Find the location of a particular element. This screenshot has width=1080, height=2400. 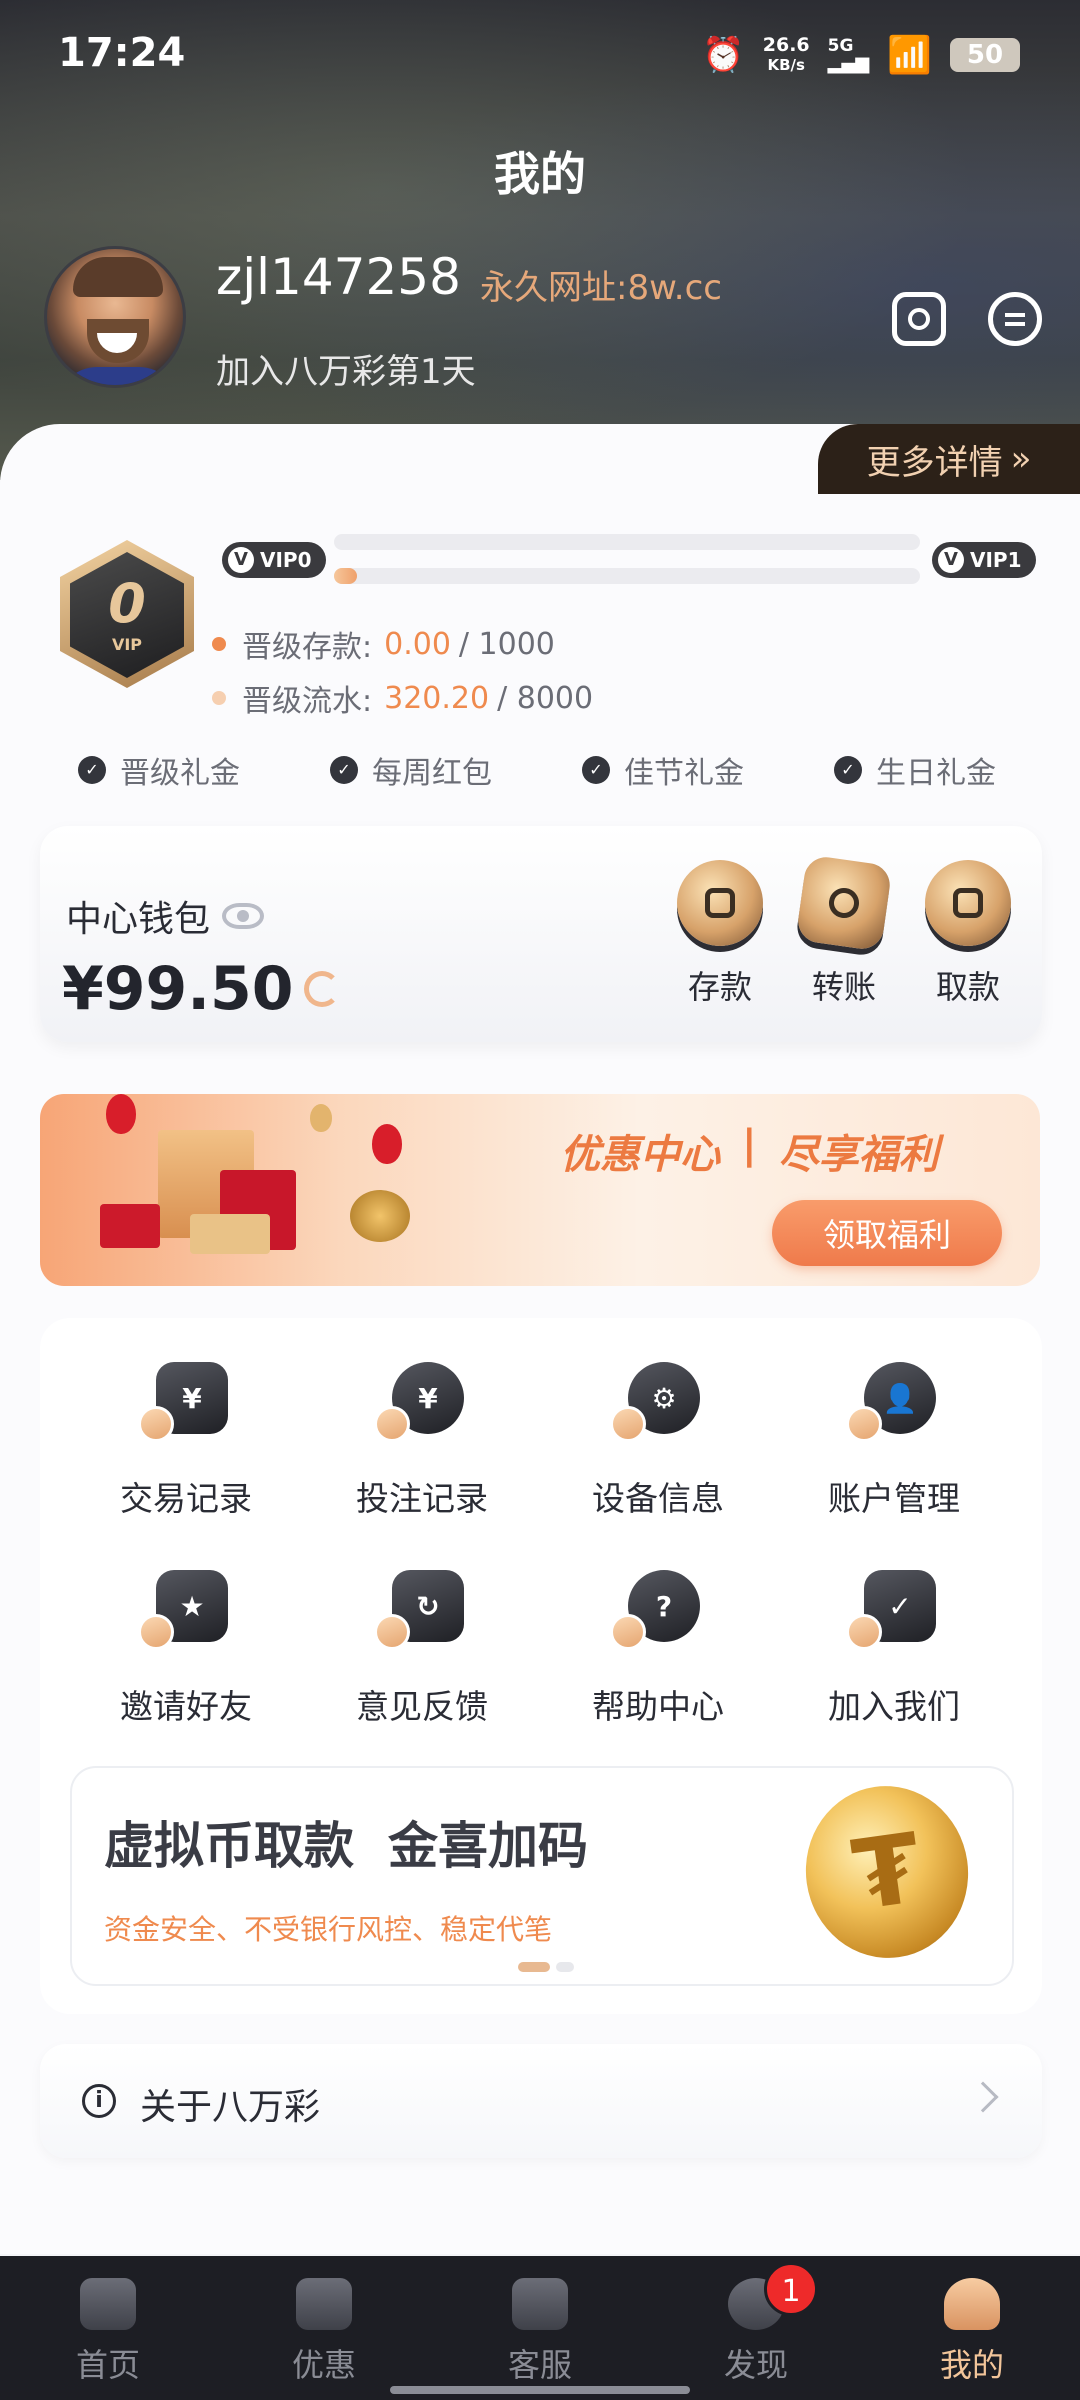

tab-profile: 我的 is located at coordinates (972, 2332).